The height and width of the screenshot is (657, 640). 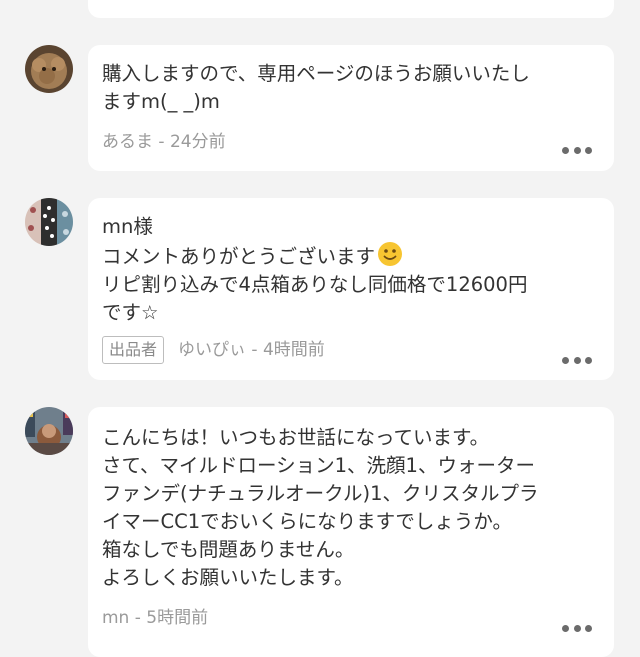 I want to click on commenter-name: mn, so click(x=115, y=618).